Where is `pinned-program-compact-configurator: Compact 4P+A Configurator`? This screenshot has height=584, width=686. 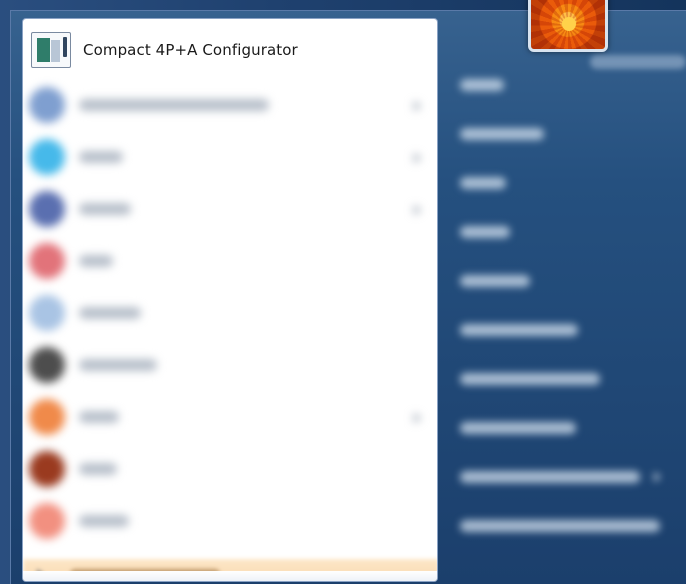
pinned-program-compact-configurator: Compact 4P+A Configurator is located at coordinates (230, 50).